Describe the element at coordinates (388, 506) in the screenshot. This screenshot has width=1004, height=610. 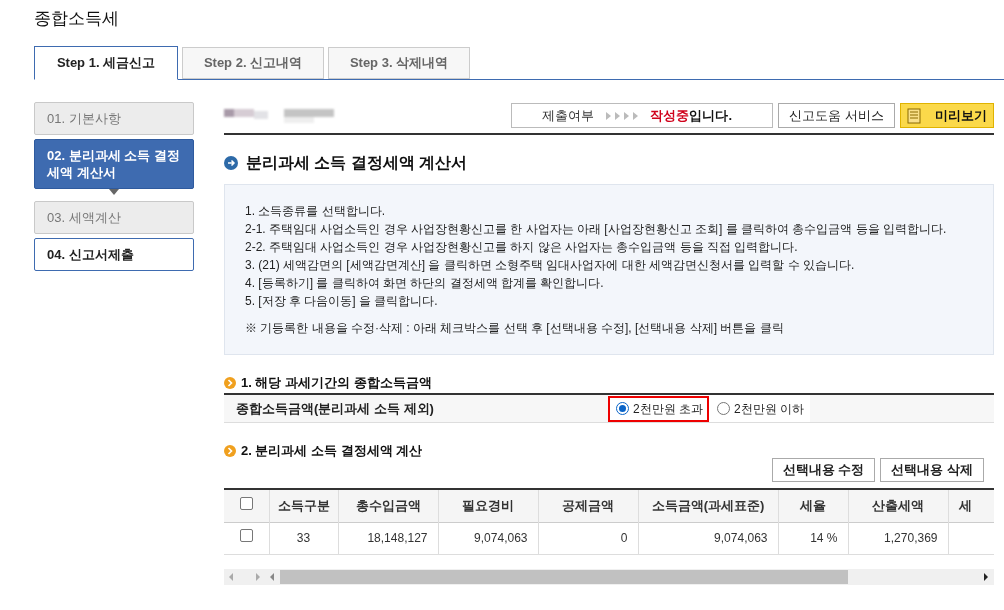
I see `column-header: 총수입금액` at that location.